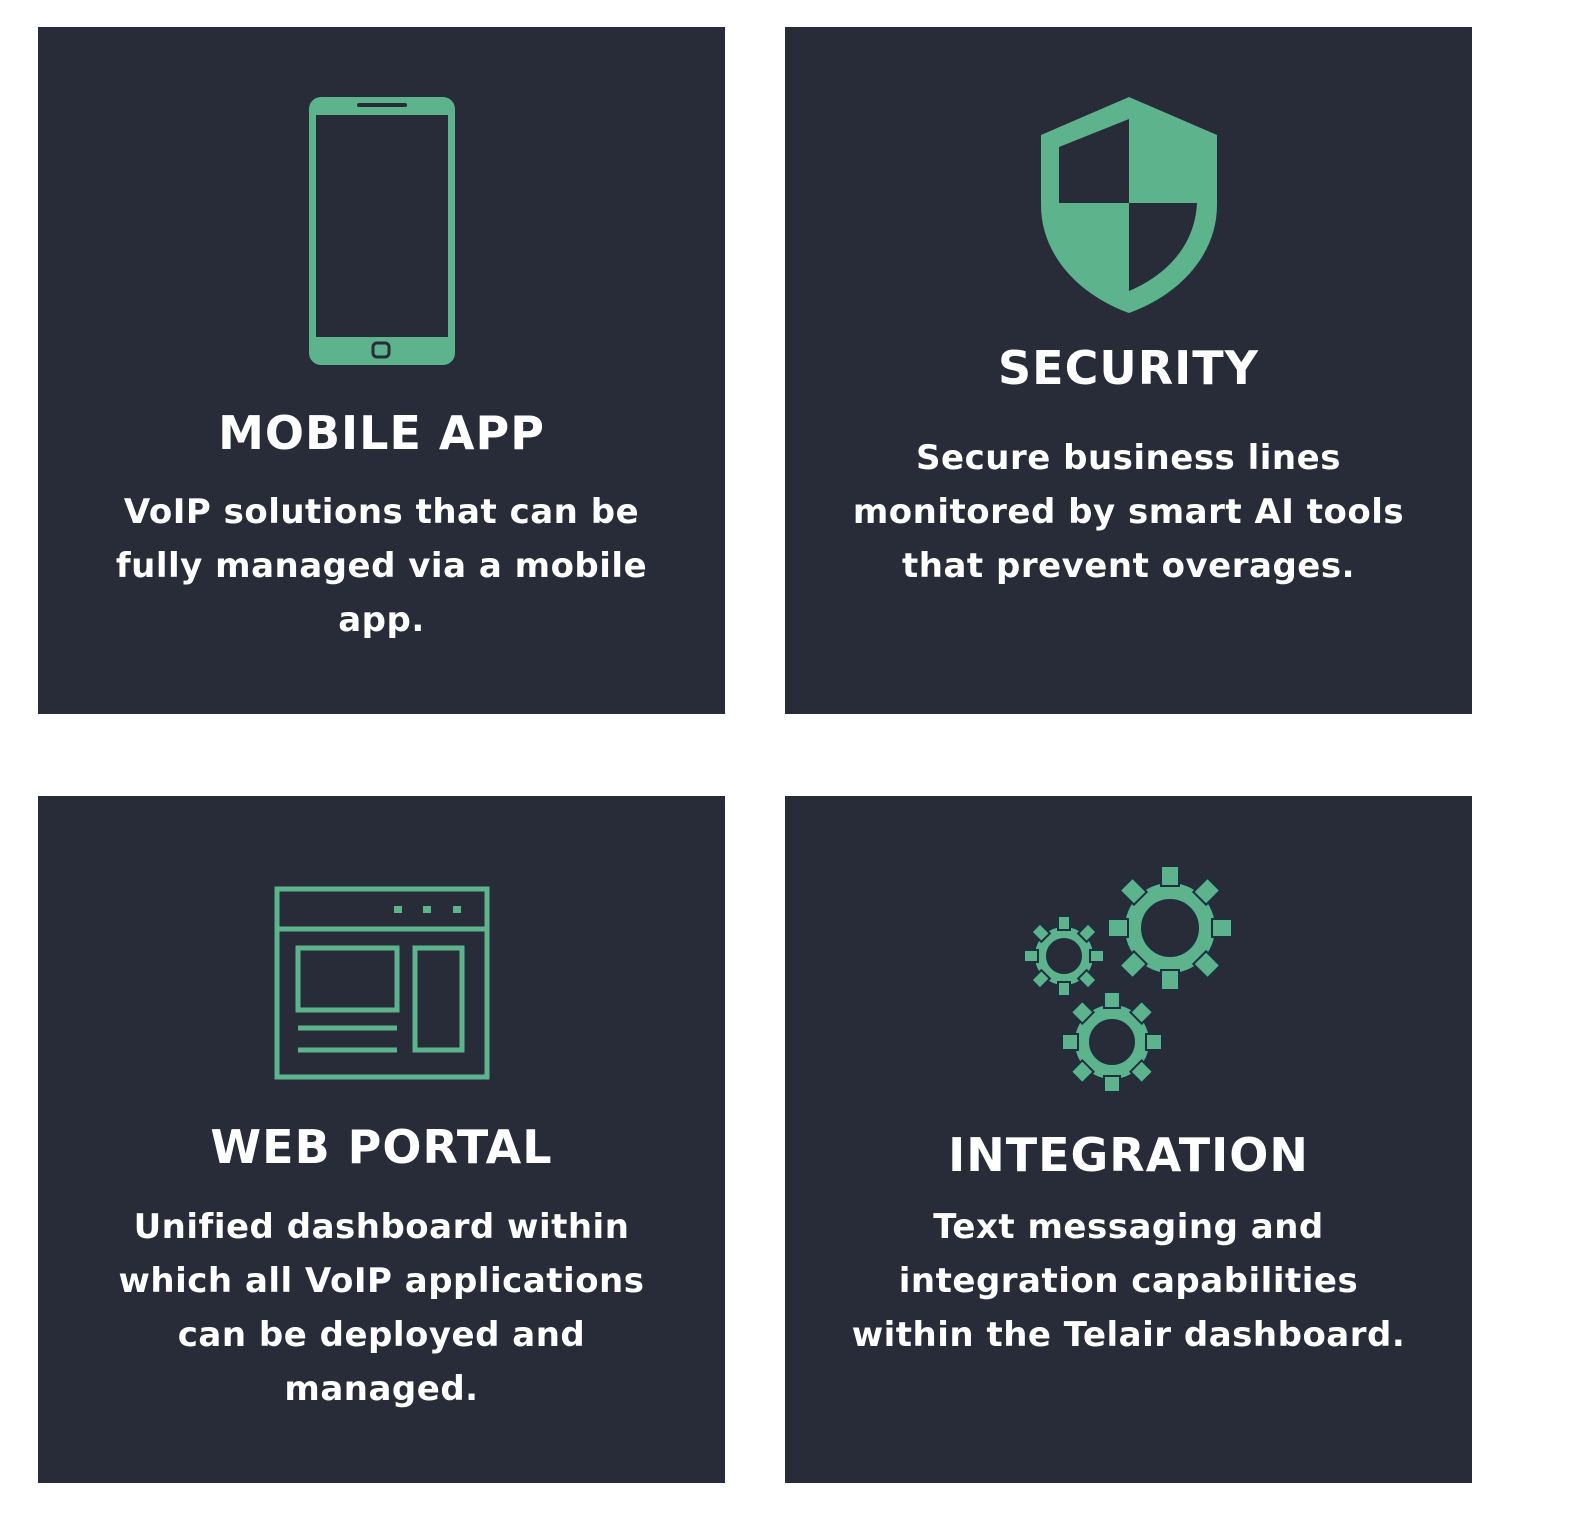  Describe the element at coordinates (381, 231) in the screenshot. I see `mobile-phone-icon` at that location.